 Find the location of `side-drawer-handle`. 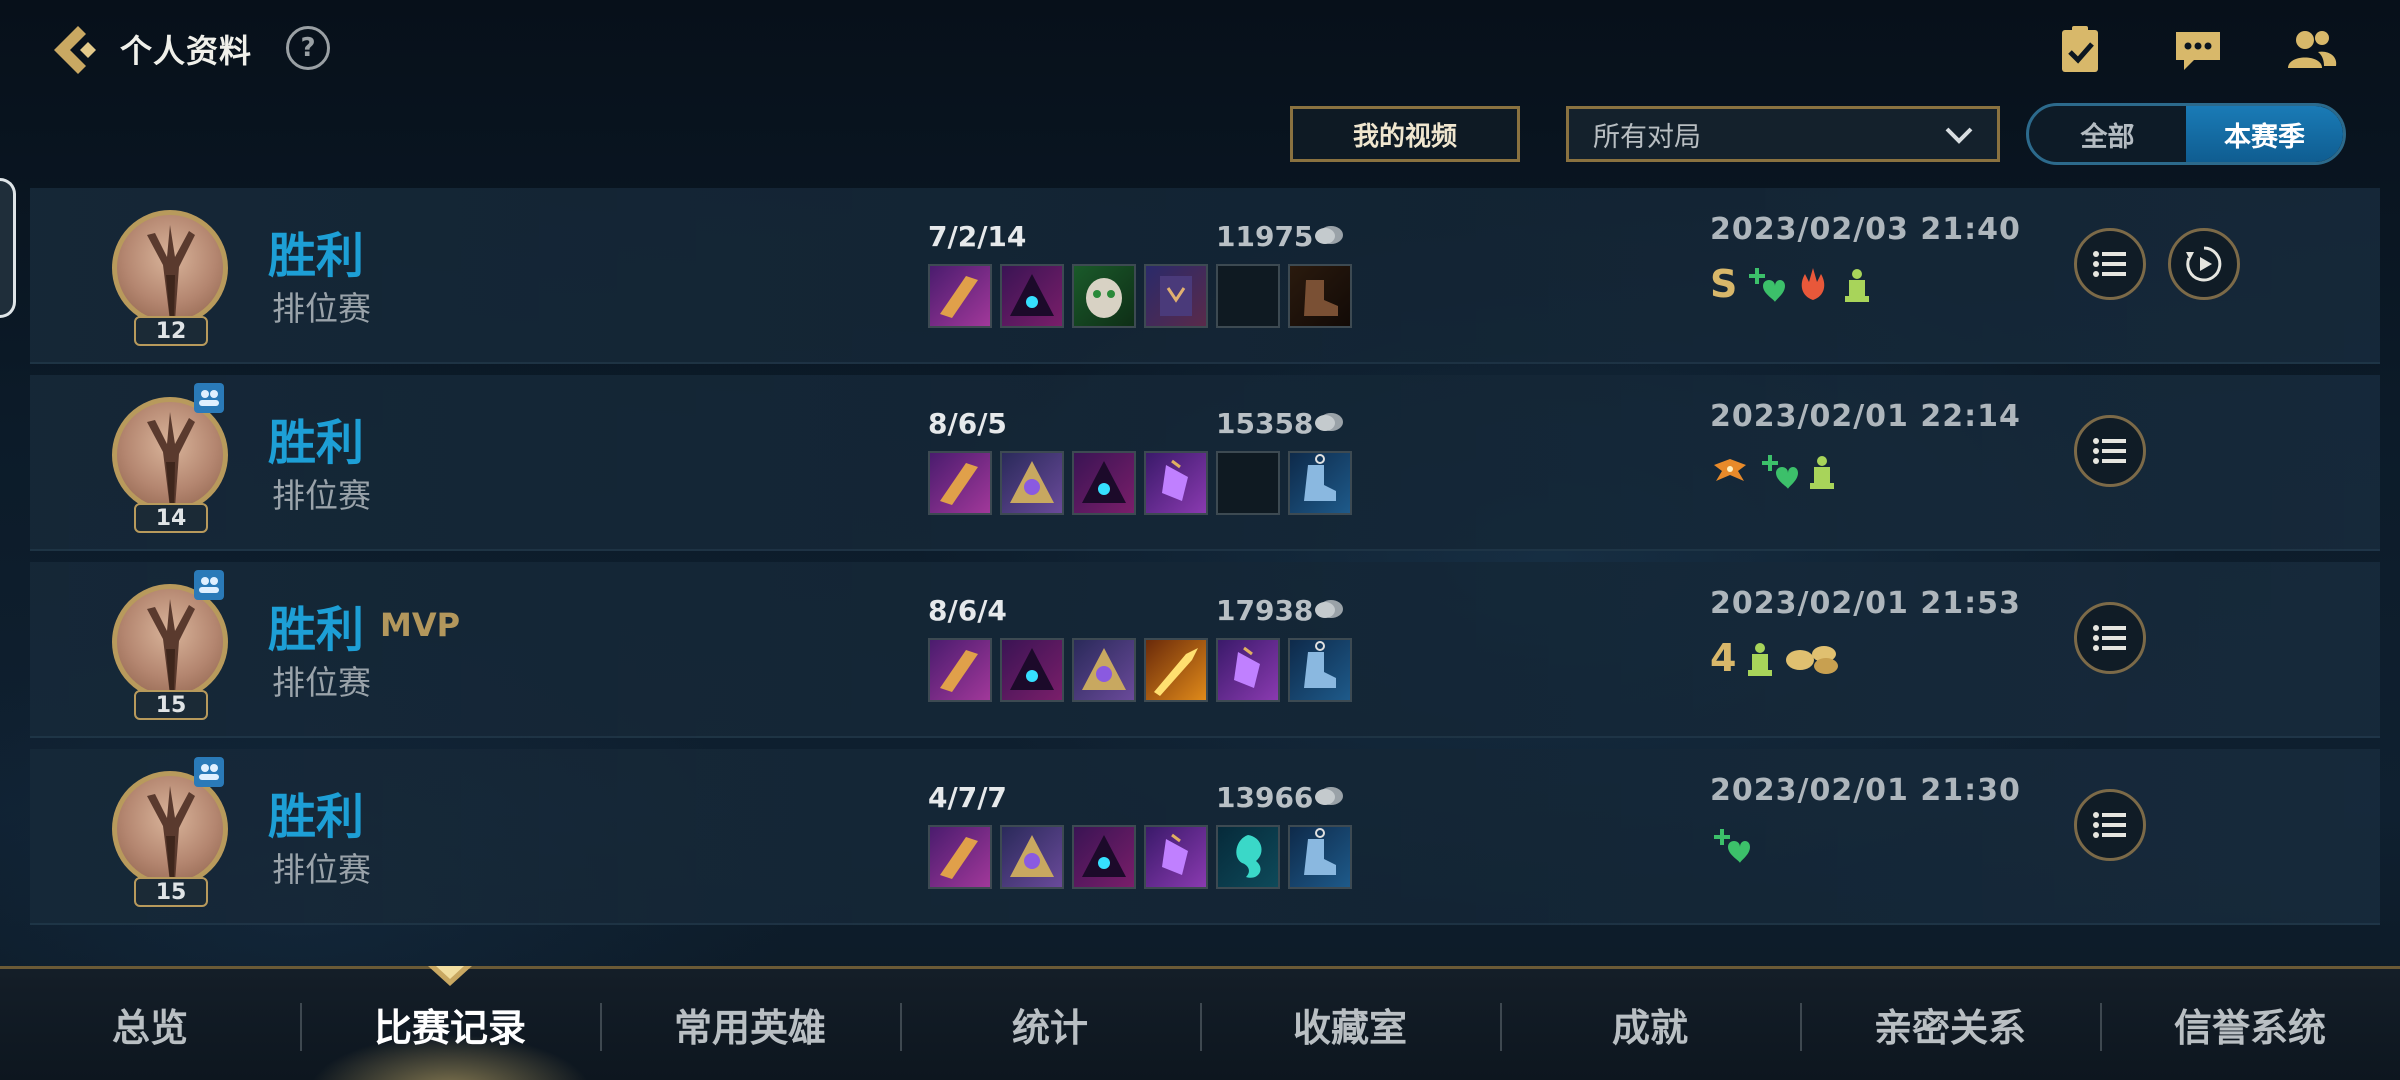

side-drawer-handle is located at coordinates (8, 248).